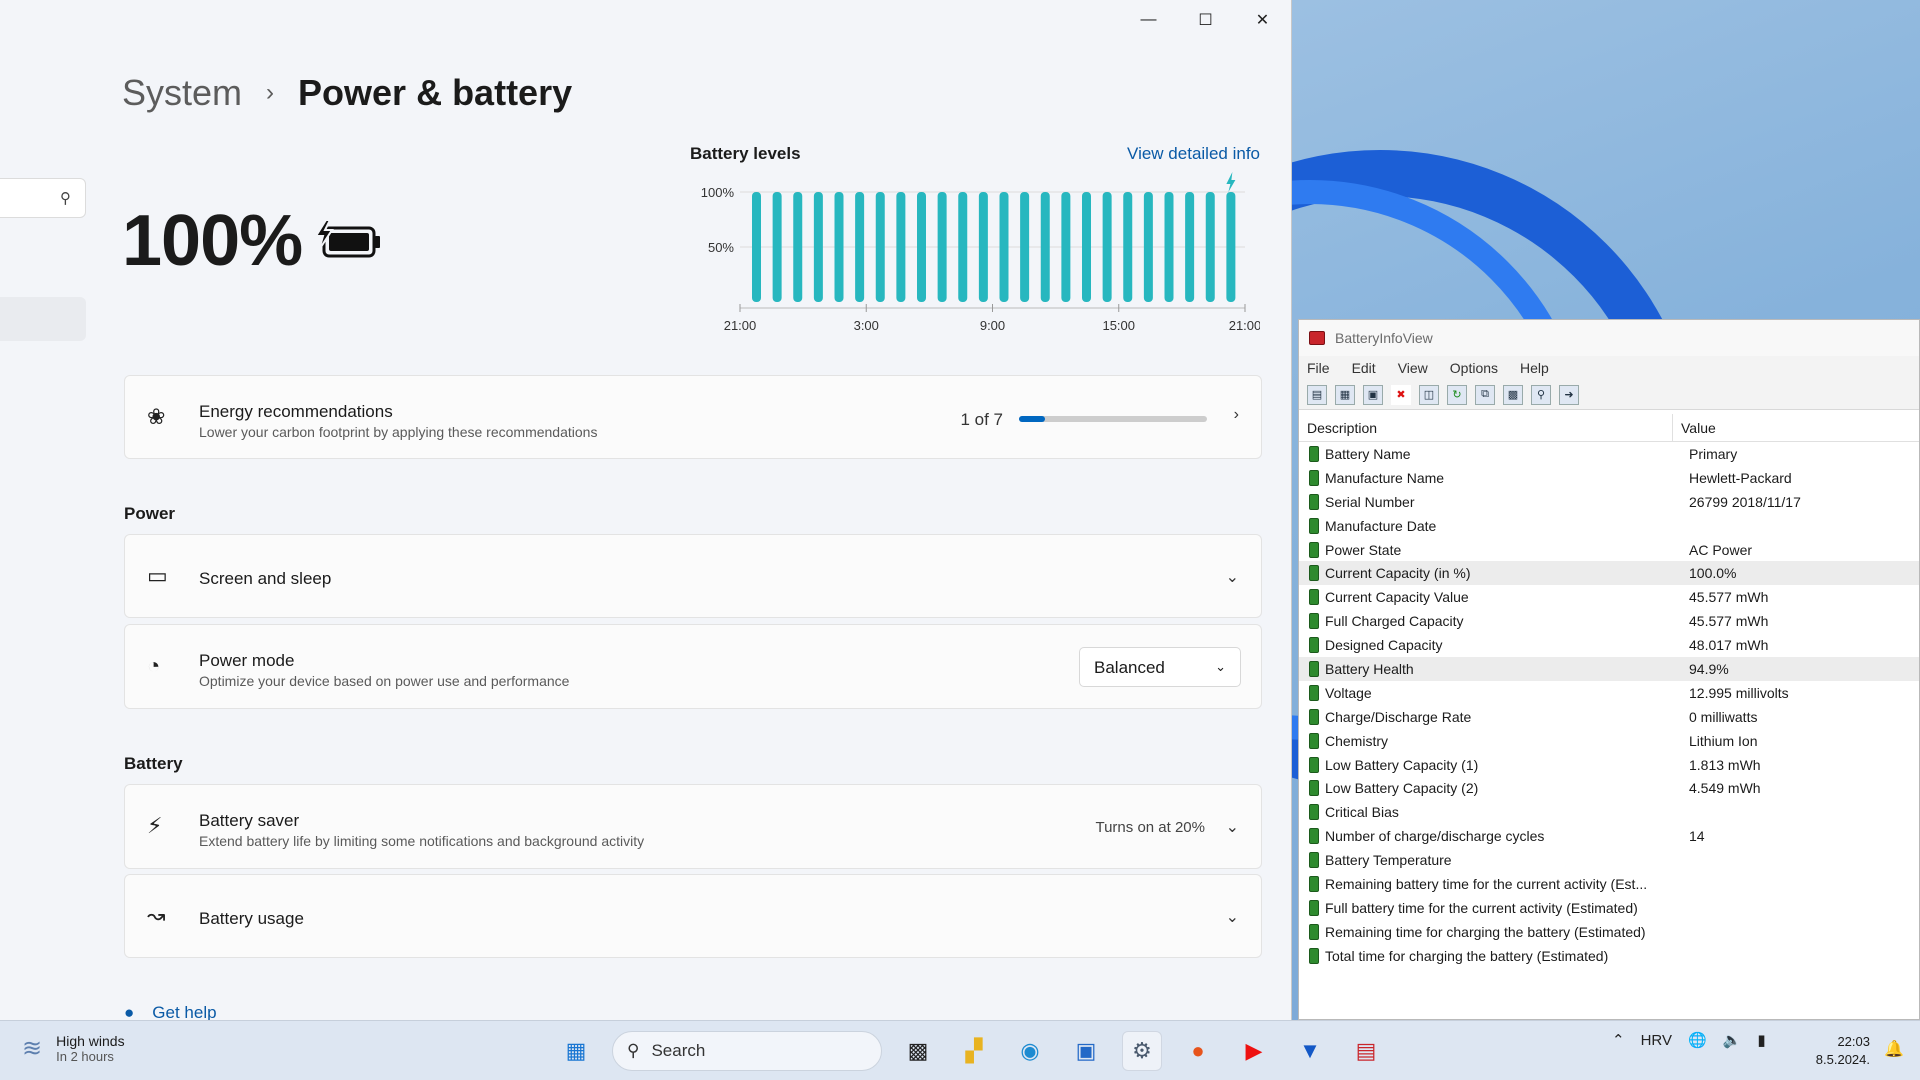  What do you see at coordinates (1656, 1040) in the screenshot?
I see `language-indicator: HRV` at bounding box center [1656, 1040].